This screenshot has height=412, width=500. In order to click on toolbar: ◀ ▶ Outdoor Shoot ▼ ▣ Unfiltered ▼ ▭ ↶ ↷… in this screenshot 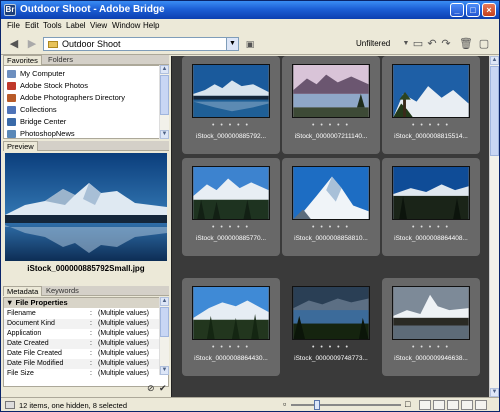, I will do `click(250, 44)`.